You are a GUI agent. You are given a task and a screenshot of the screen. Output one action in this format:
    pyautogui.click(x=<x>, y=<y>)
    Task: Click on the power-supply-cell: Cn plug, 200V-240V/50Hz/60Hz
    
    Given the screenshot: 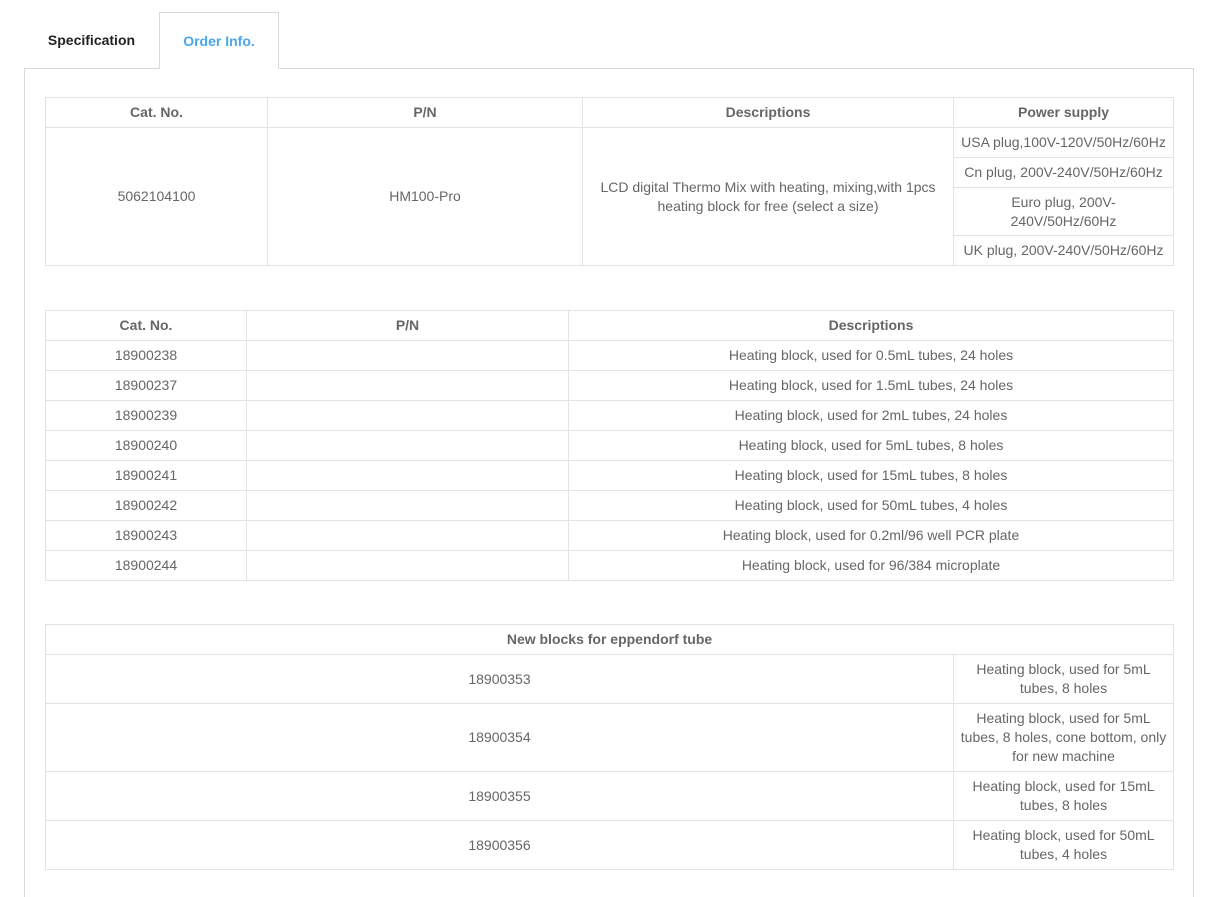 What is the action you would take?
    pyautogui.click(x=1063, y=172)
    